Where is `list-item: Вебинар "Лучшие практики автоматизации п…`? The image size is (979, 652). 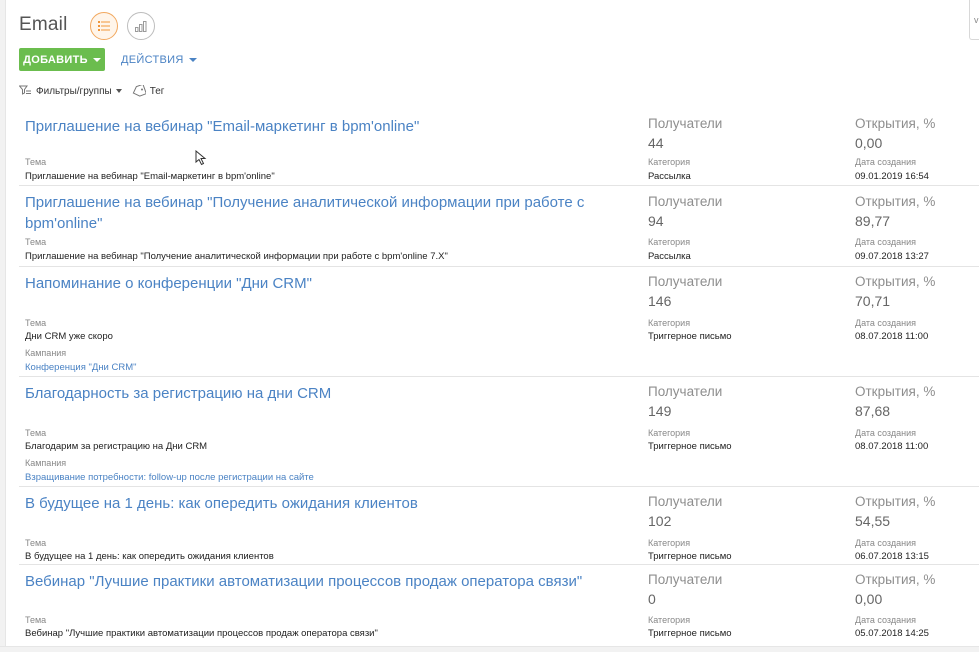 list-item: Вебинар "Лучшие практики автоматизации п… is located at coordinates (499, 605).